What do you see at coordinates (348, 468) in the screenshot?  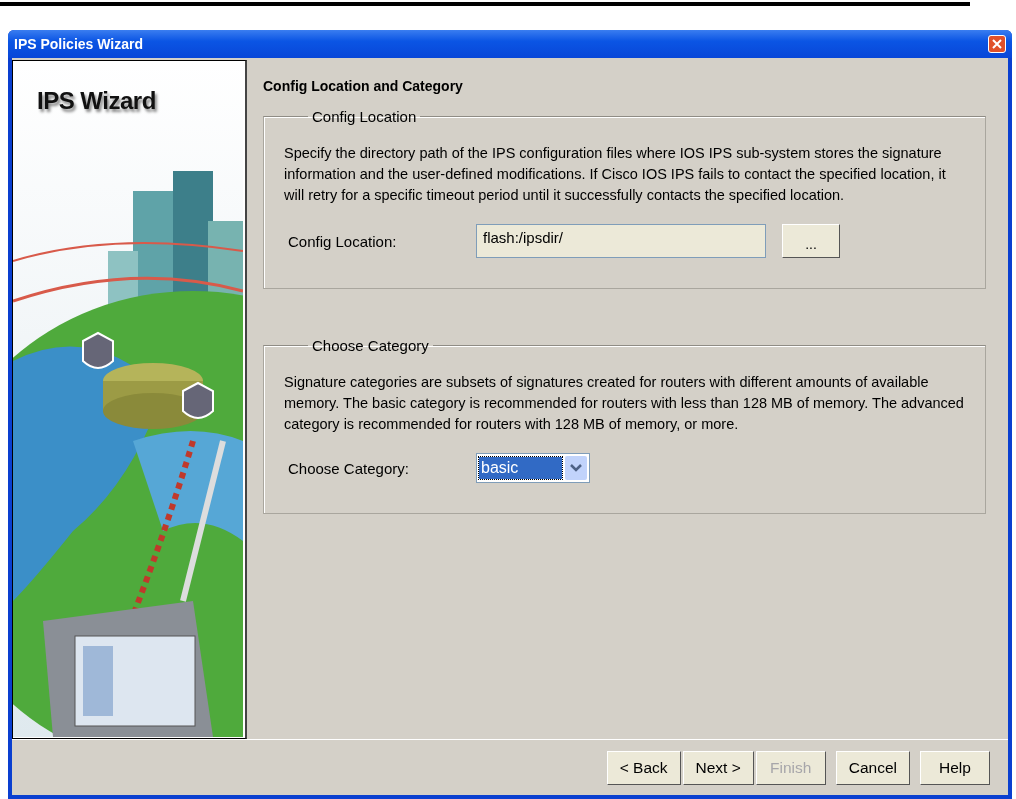 I see `field-label: Choose Category:` at bounding box center [348, 468].